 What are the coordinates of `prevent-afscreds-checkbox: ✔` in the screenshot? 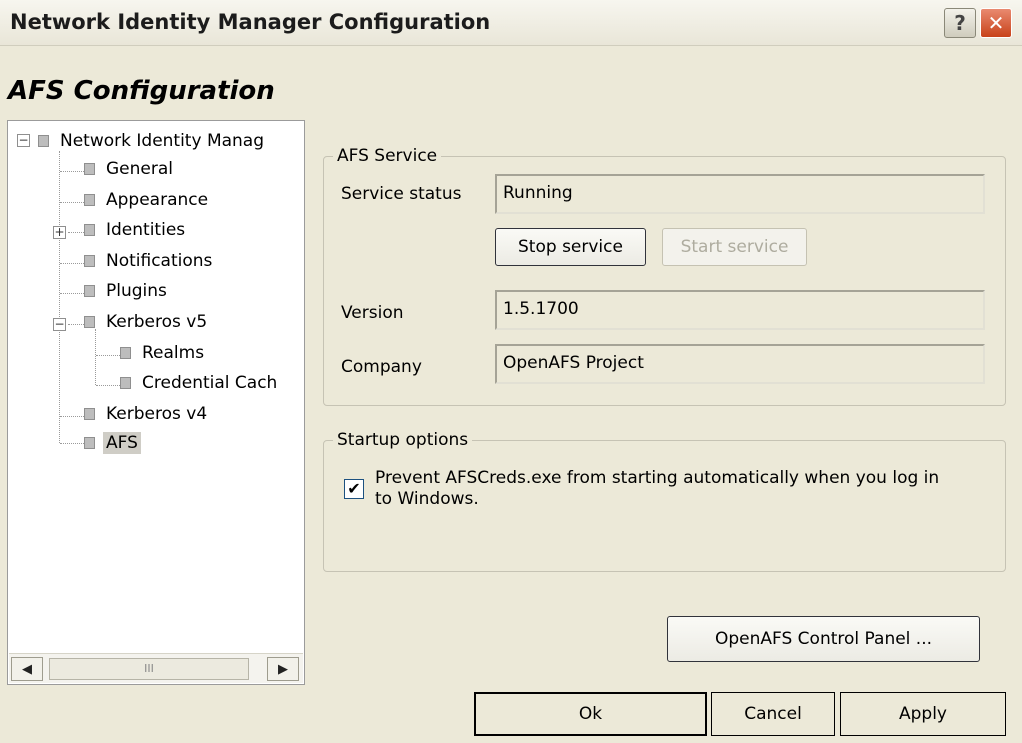 It's located at (354, 489).